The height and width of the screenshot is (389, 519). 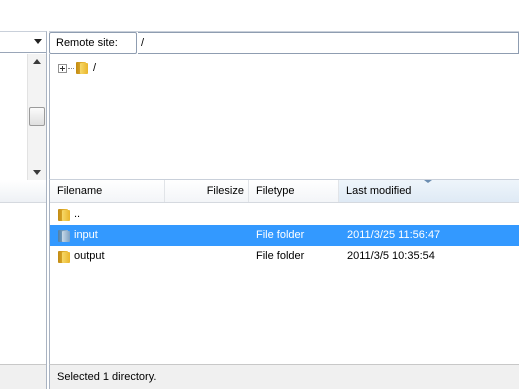 What do you see at coordinates (71, 68) in the screenshot?
I see `tree-connector` at bounding box center [71, 68].